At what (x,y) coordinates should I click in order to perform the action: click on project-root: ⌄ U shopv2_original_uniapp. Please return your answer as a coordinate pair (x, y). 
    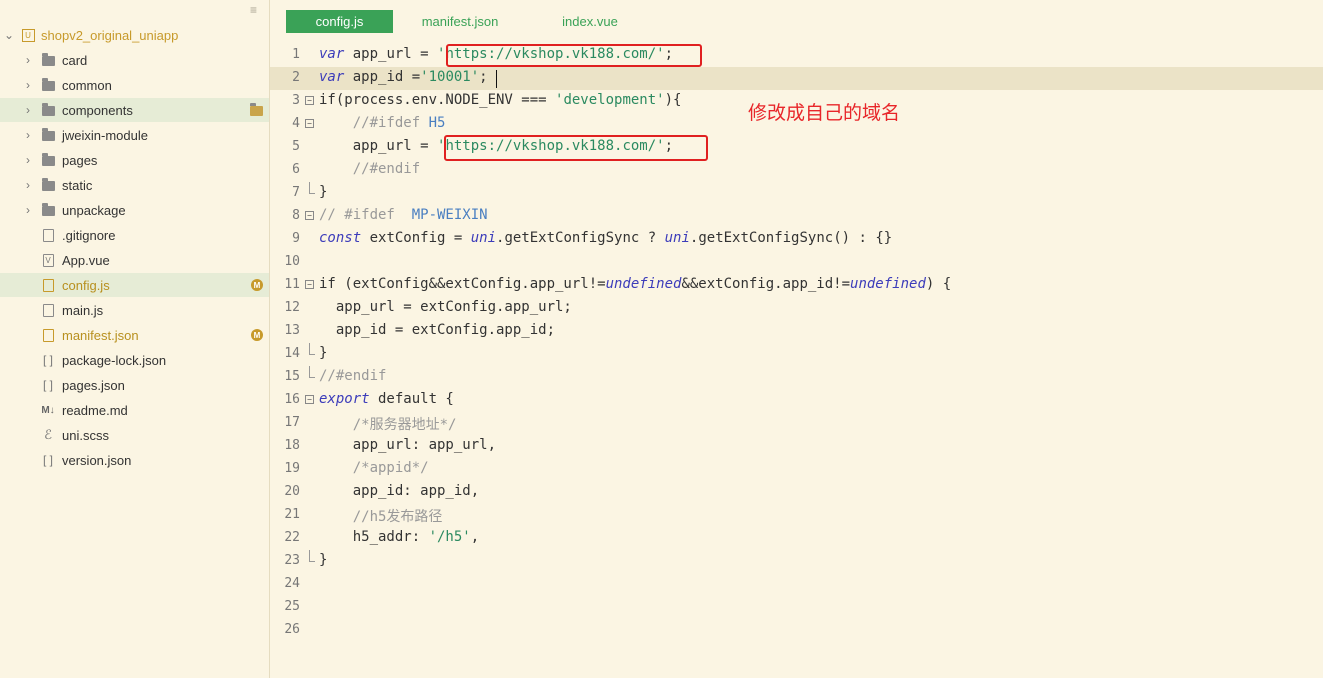
    Looking at the image, I should click on (134, 35).